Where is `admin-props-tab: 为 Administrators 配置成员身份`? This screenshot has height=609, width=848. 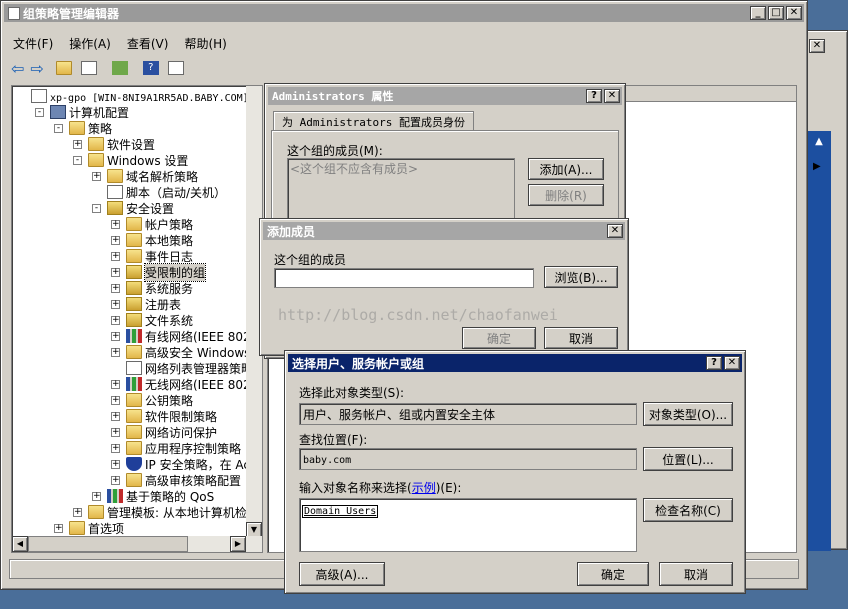 admin-props-tab: 为 Administrators 配置成员身份 is located at coordinates (373, 121).